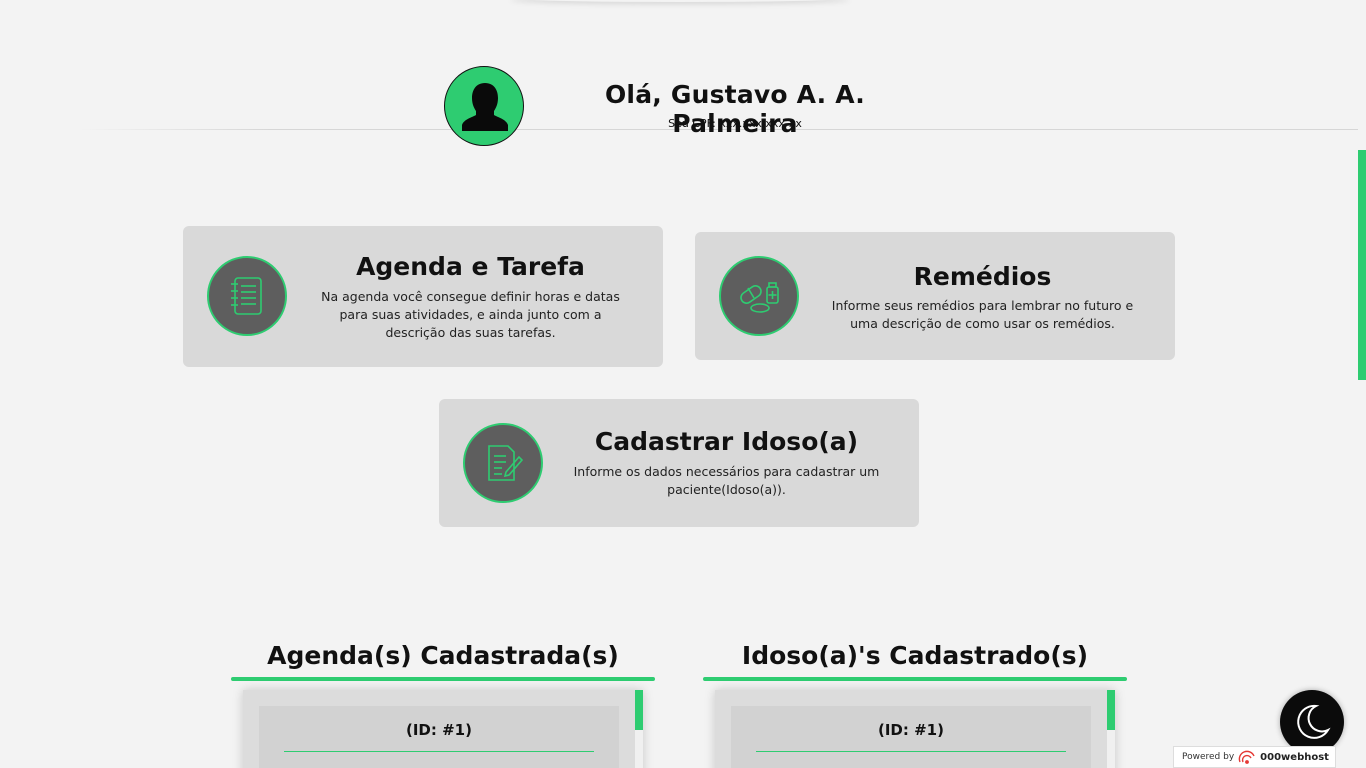  I want to click on remedios-icon-circle, so click(759, 296).